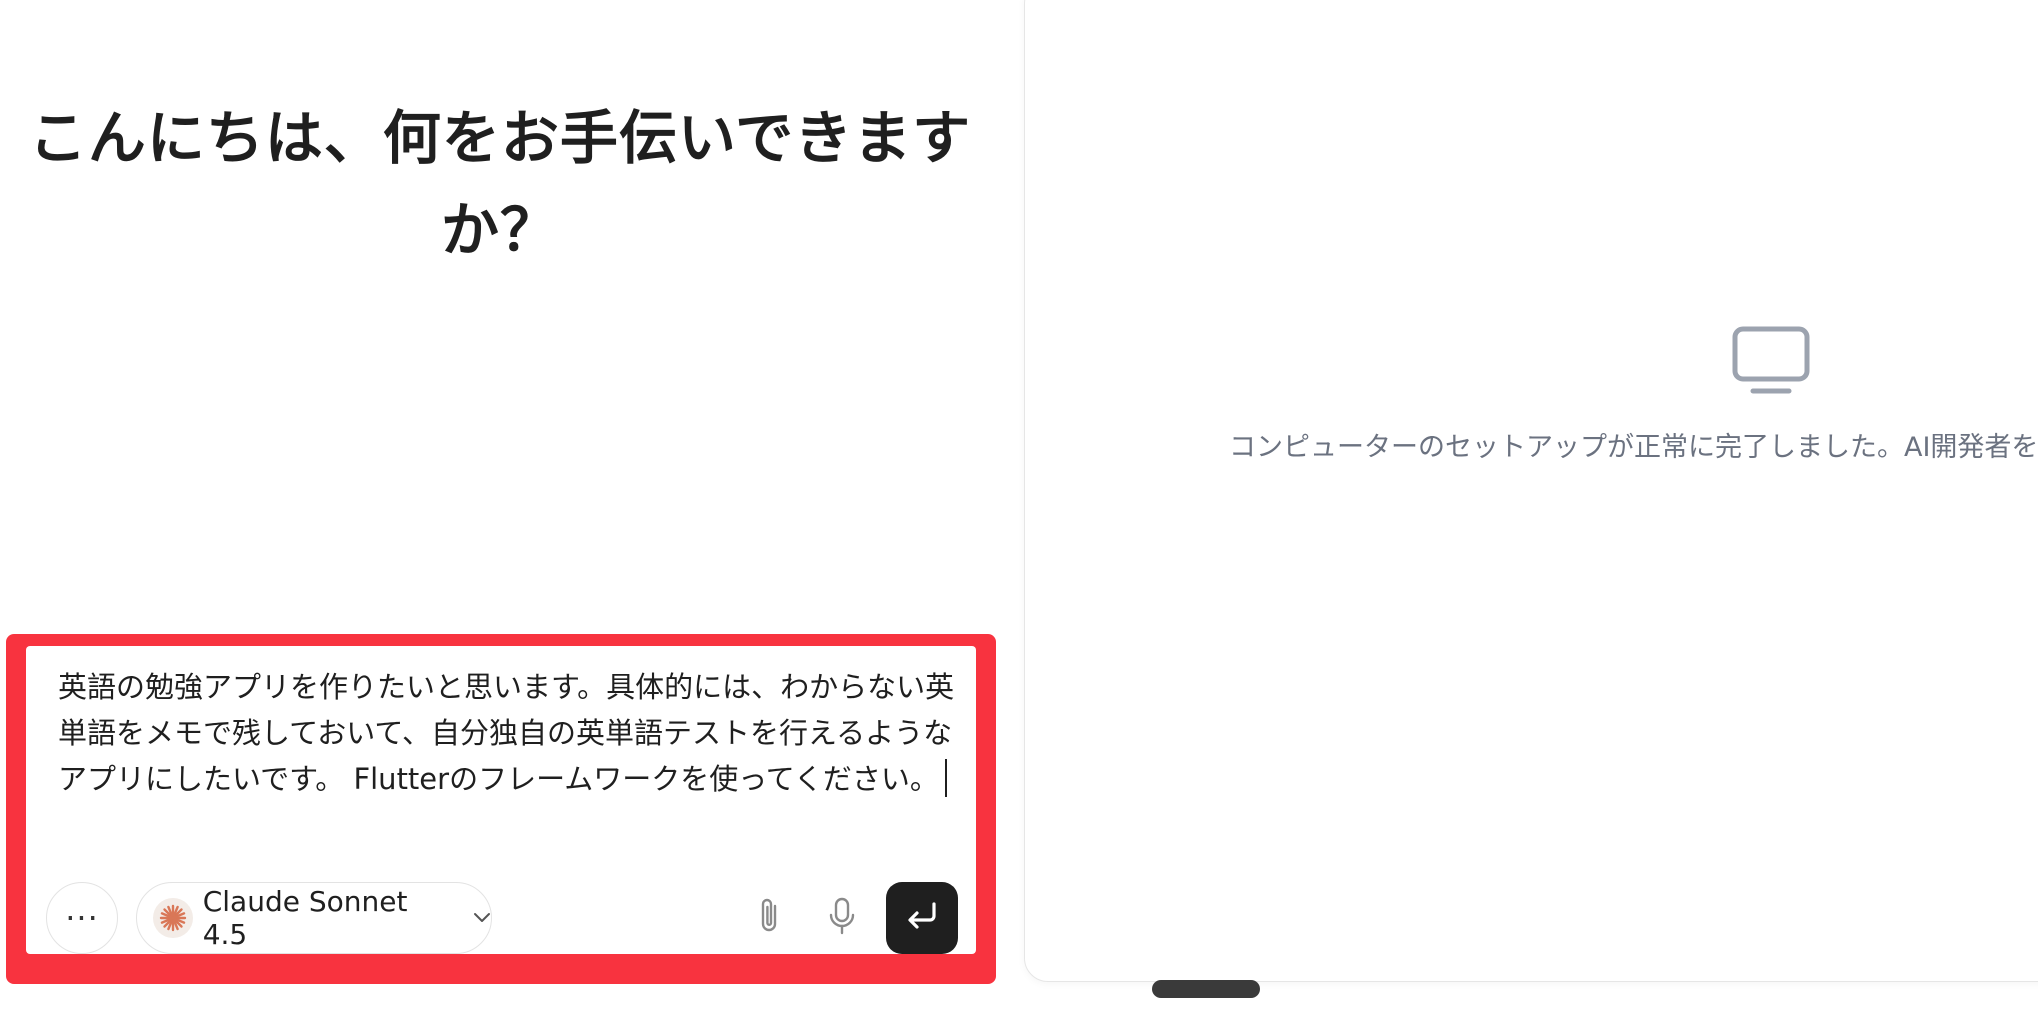 The image size is (2038, 1010). Describe the element at coordinates (1206, 989) in the screenshot. I see `resize-handle` at that location.